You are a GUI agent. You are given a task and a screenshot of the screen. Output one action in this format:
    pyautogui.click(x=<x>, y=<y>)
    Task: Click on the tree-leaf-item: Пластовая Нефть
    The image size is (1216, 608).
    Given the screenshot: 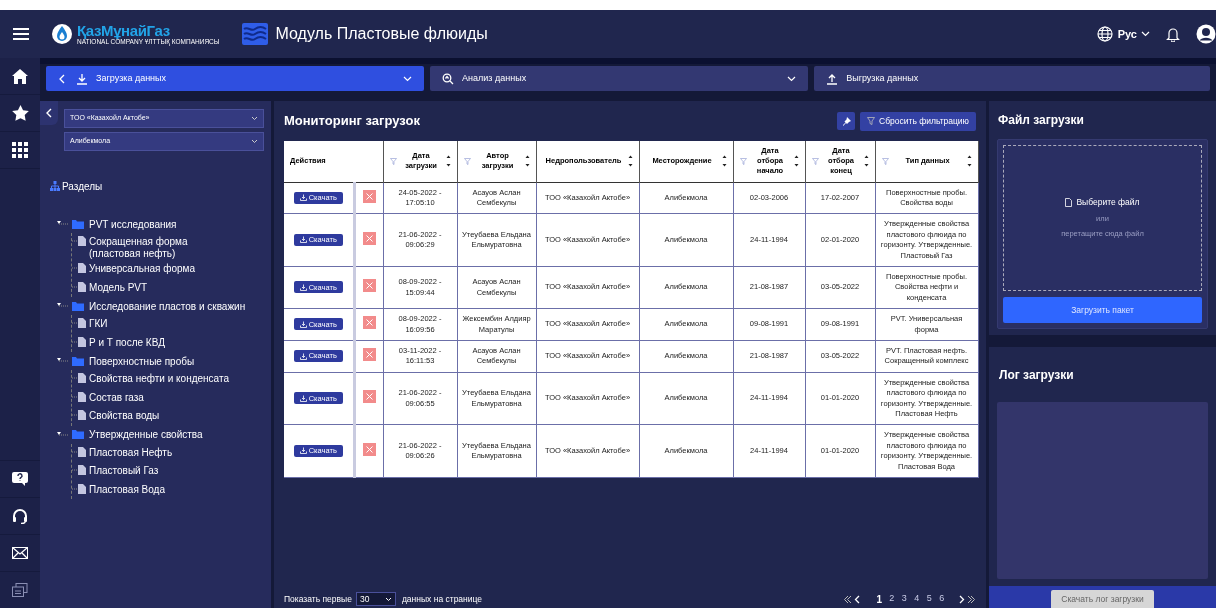 What is the action you would take?
    pyautogui.click(x=164, y=452)
    